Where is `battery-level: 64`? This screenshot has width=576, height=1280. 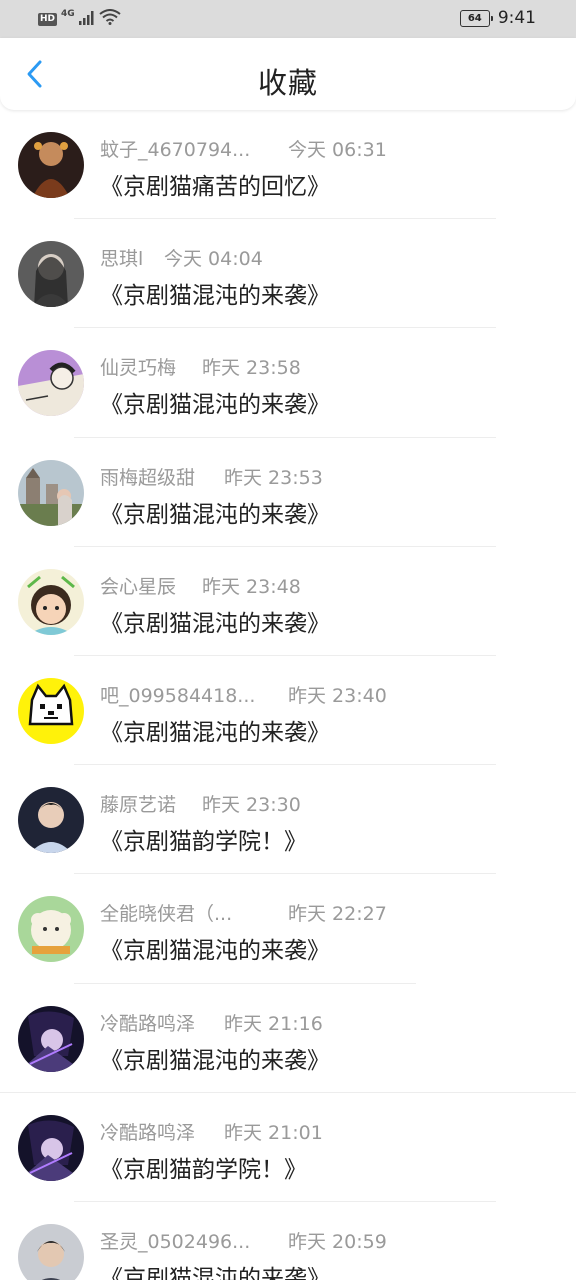
battery-level: 64 is located at coordinates (474, 18).